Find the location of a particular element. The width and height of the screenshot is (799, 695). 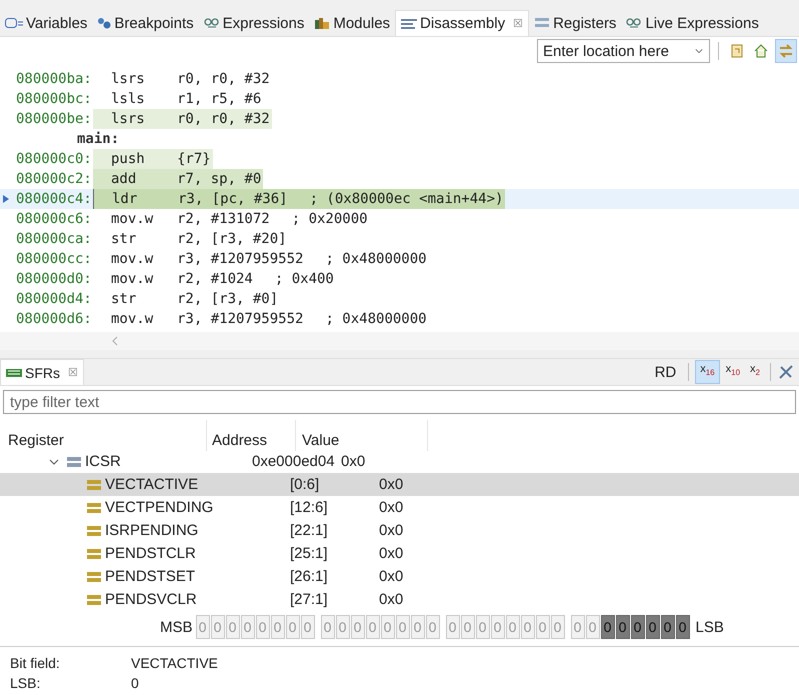

instruction-text: mov.w r2, #131072 ; 0x20000 is located at coordinates (239, 219).